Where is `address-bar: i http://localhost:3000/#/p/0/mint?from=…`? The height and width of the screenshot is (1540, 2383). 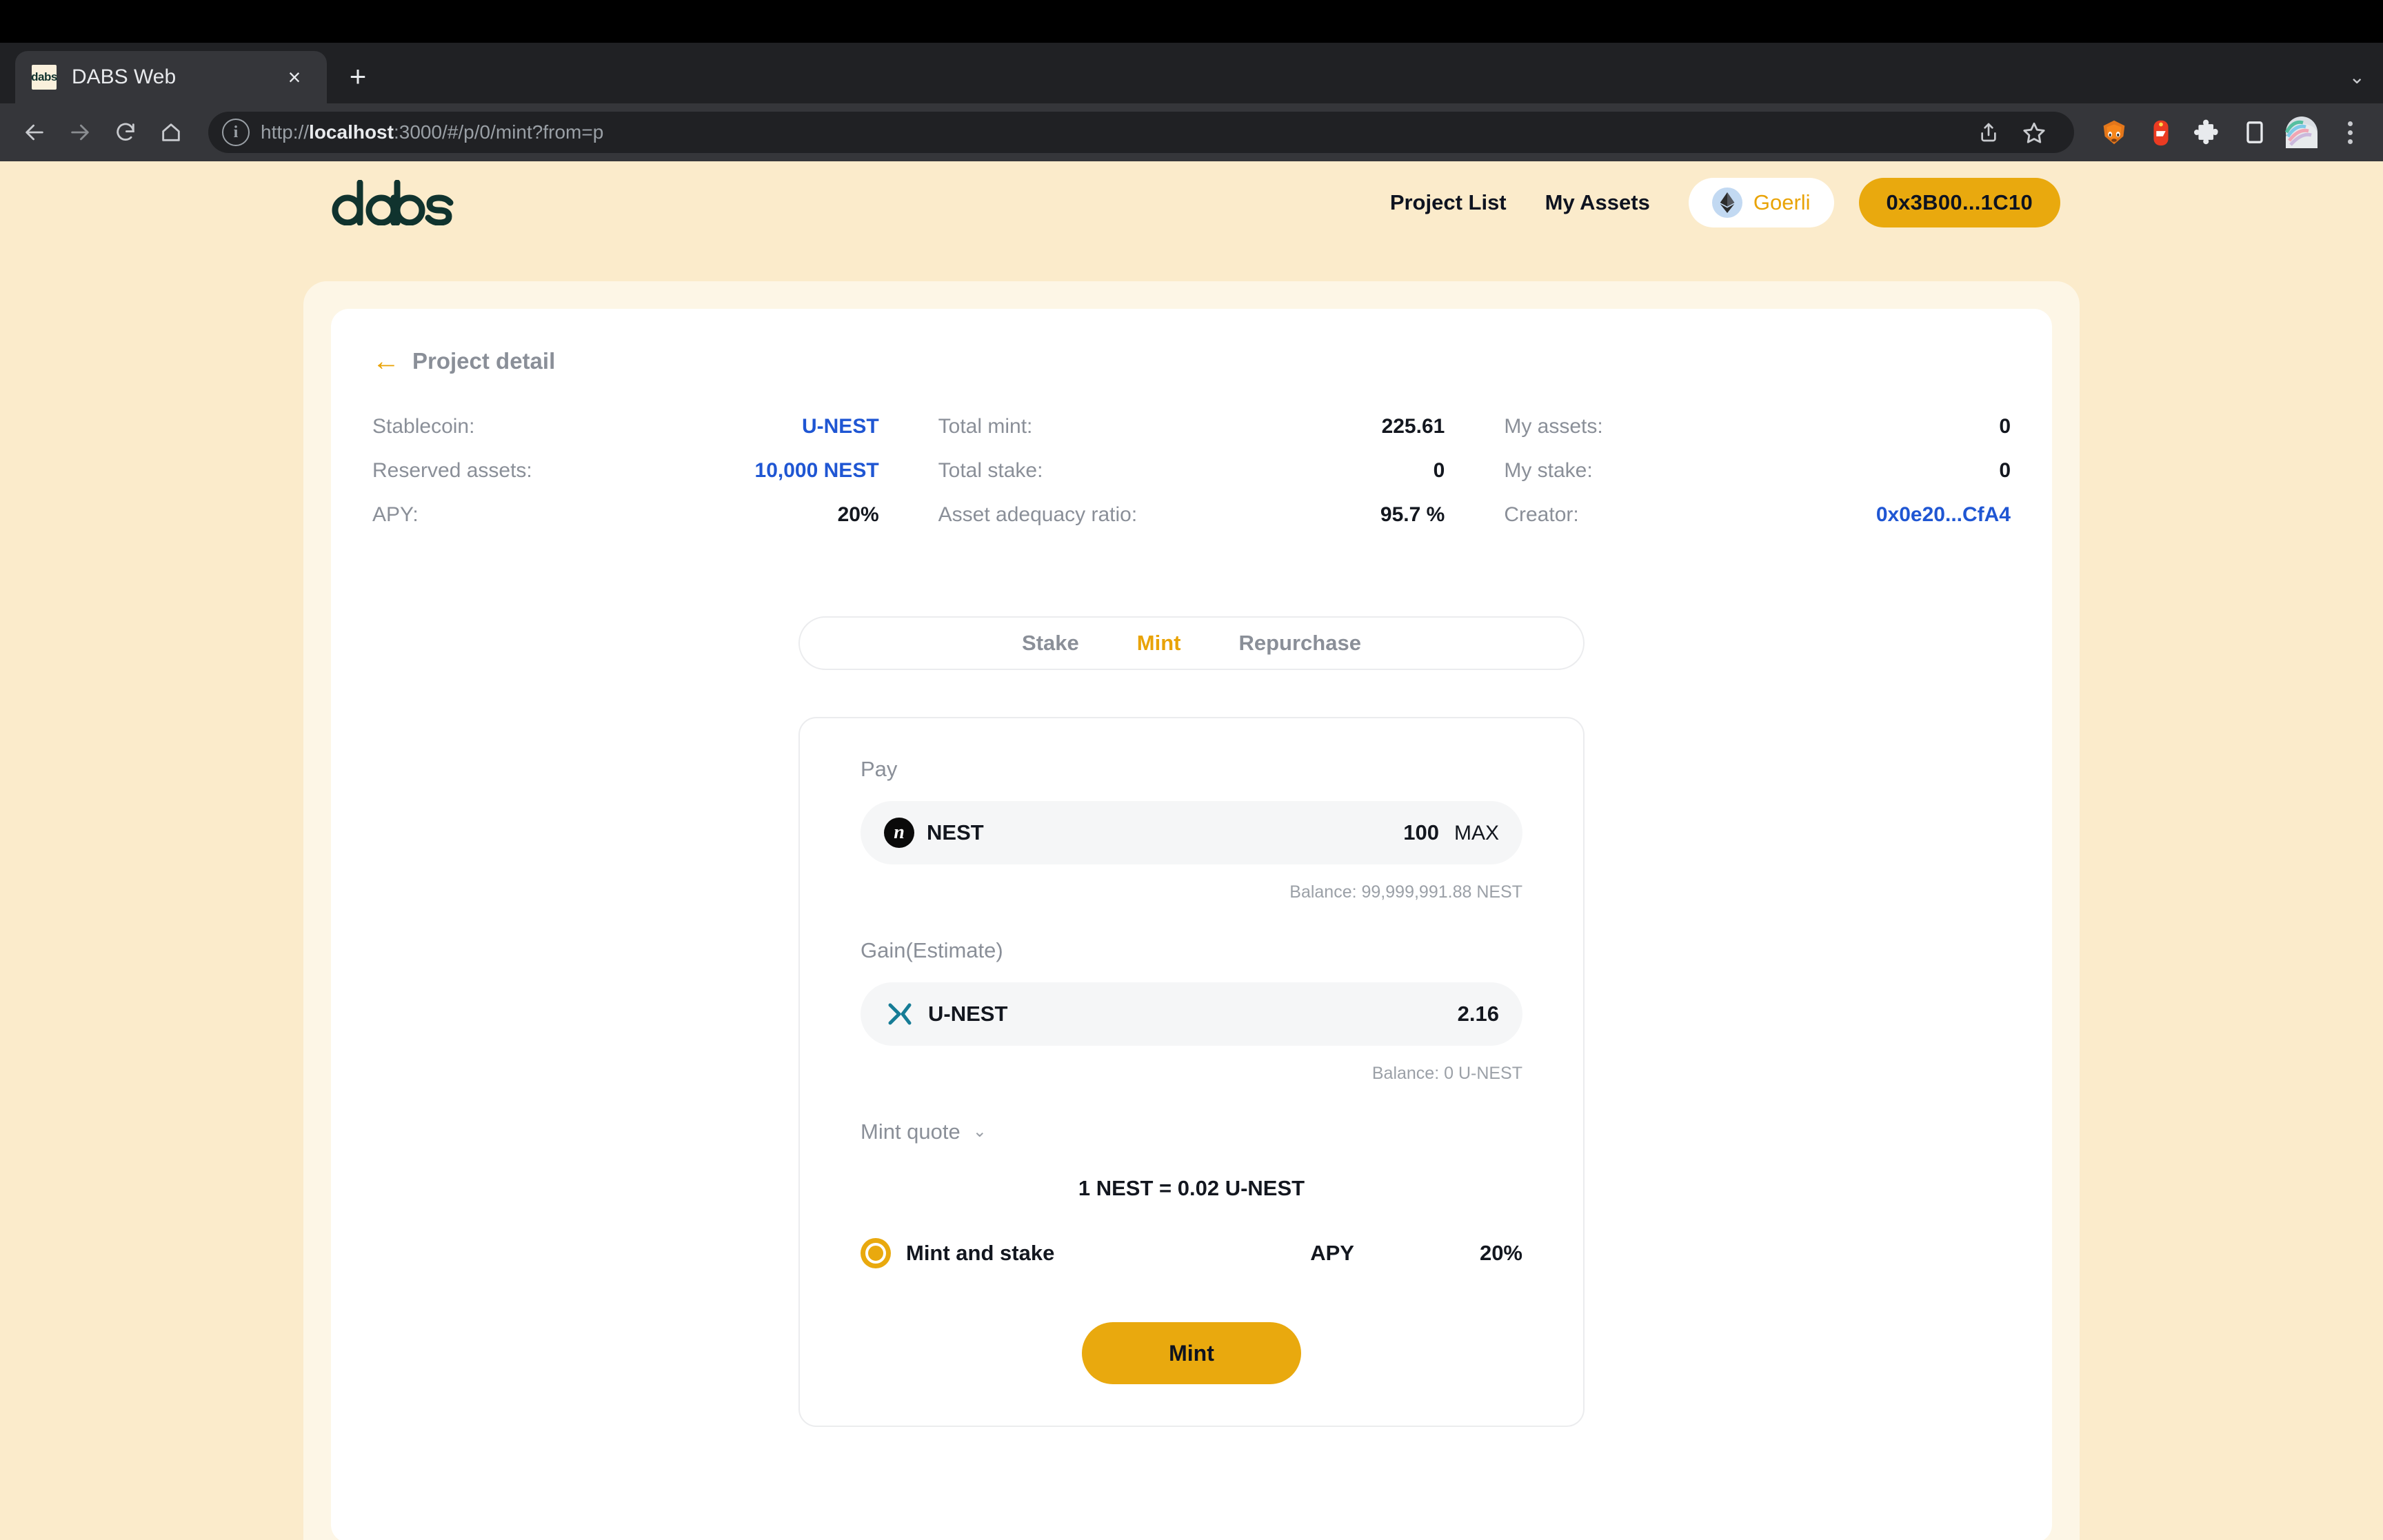 address-bar: i http://localhost:3000/#/p/0/mint?from=… is located at coordinates (1141, 133).